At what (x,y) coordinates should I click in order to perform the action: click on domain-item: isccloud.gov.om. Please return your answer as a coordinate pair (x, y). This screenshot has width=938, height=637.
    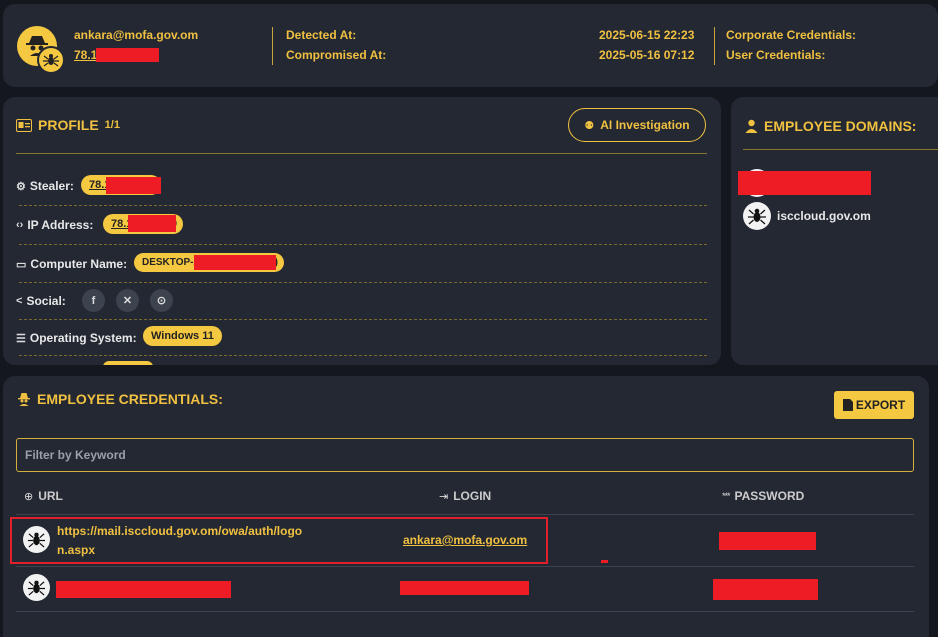
    Looking at the image, I should click on (807, 216).